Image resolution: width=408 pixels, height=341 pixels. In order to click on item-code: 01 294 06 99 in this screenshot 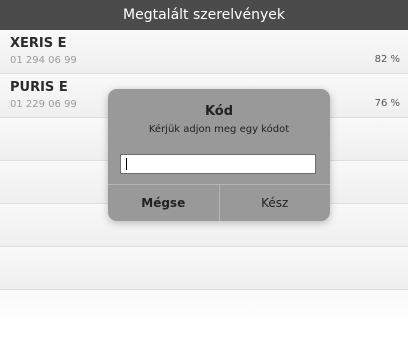, I will do `click(43, 60)`.